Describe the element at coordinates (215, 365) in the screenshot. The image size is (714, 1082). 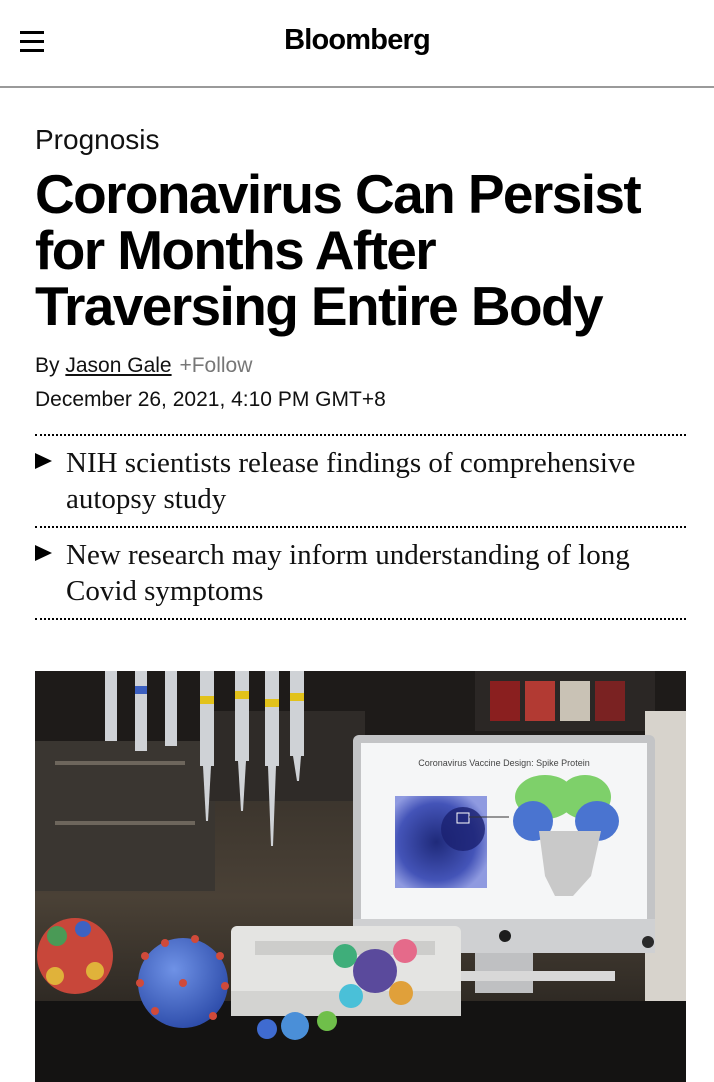
I see `follow-button: +Follow` at that location.